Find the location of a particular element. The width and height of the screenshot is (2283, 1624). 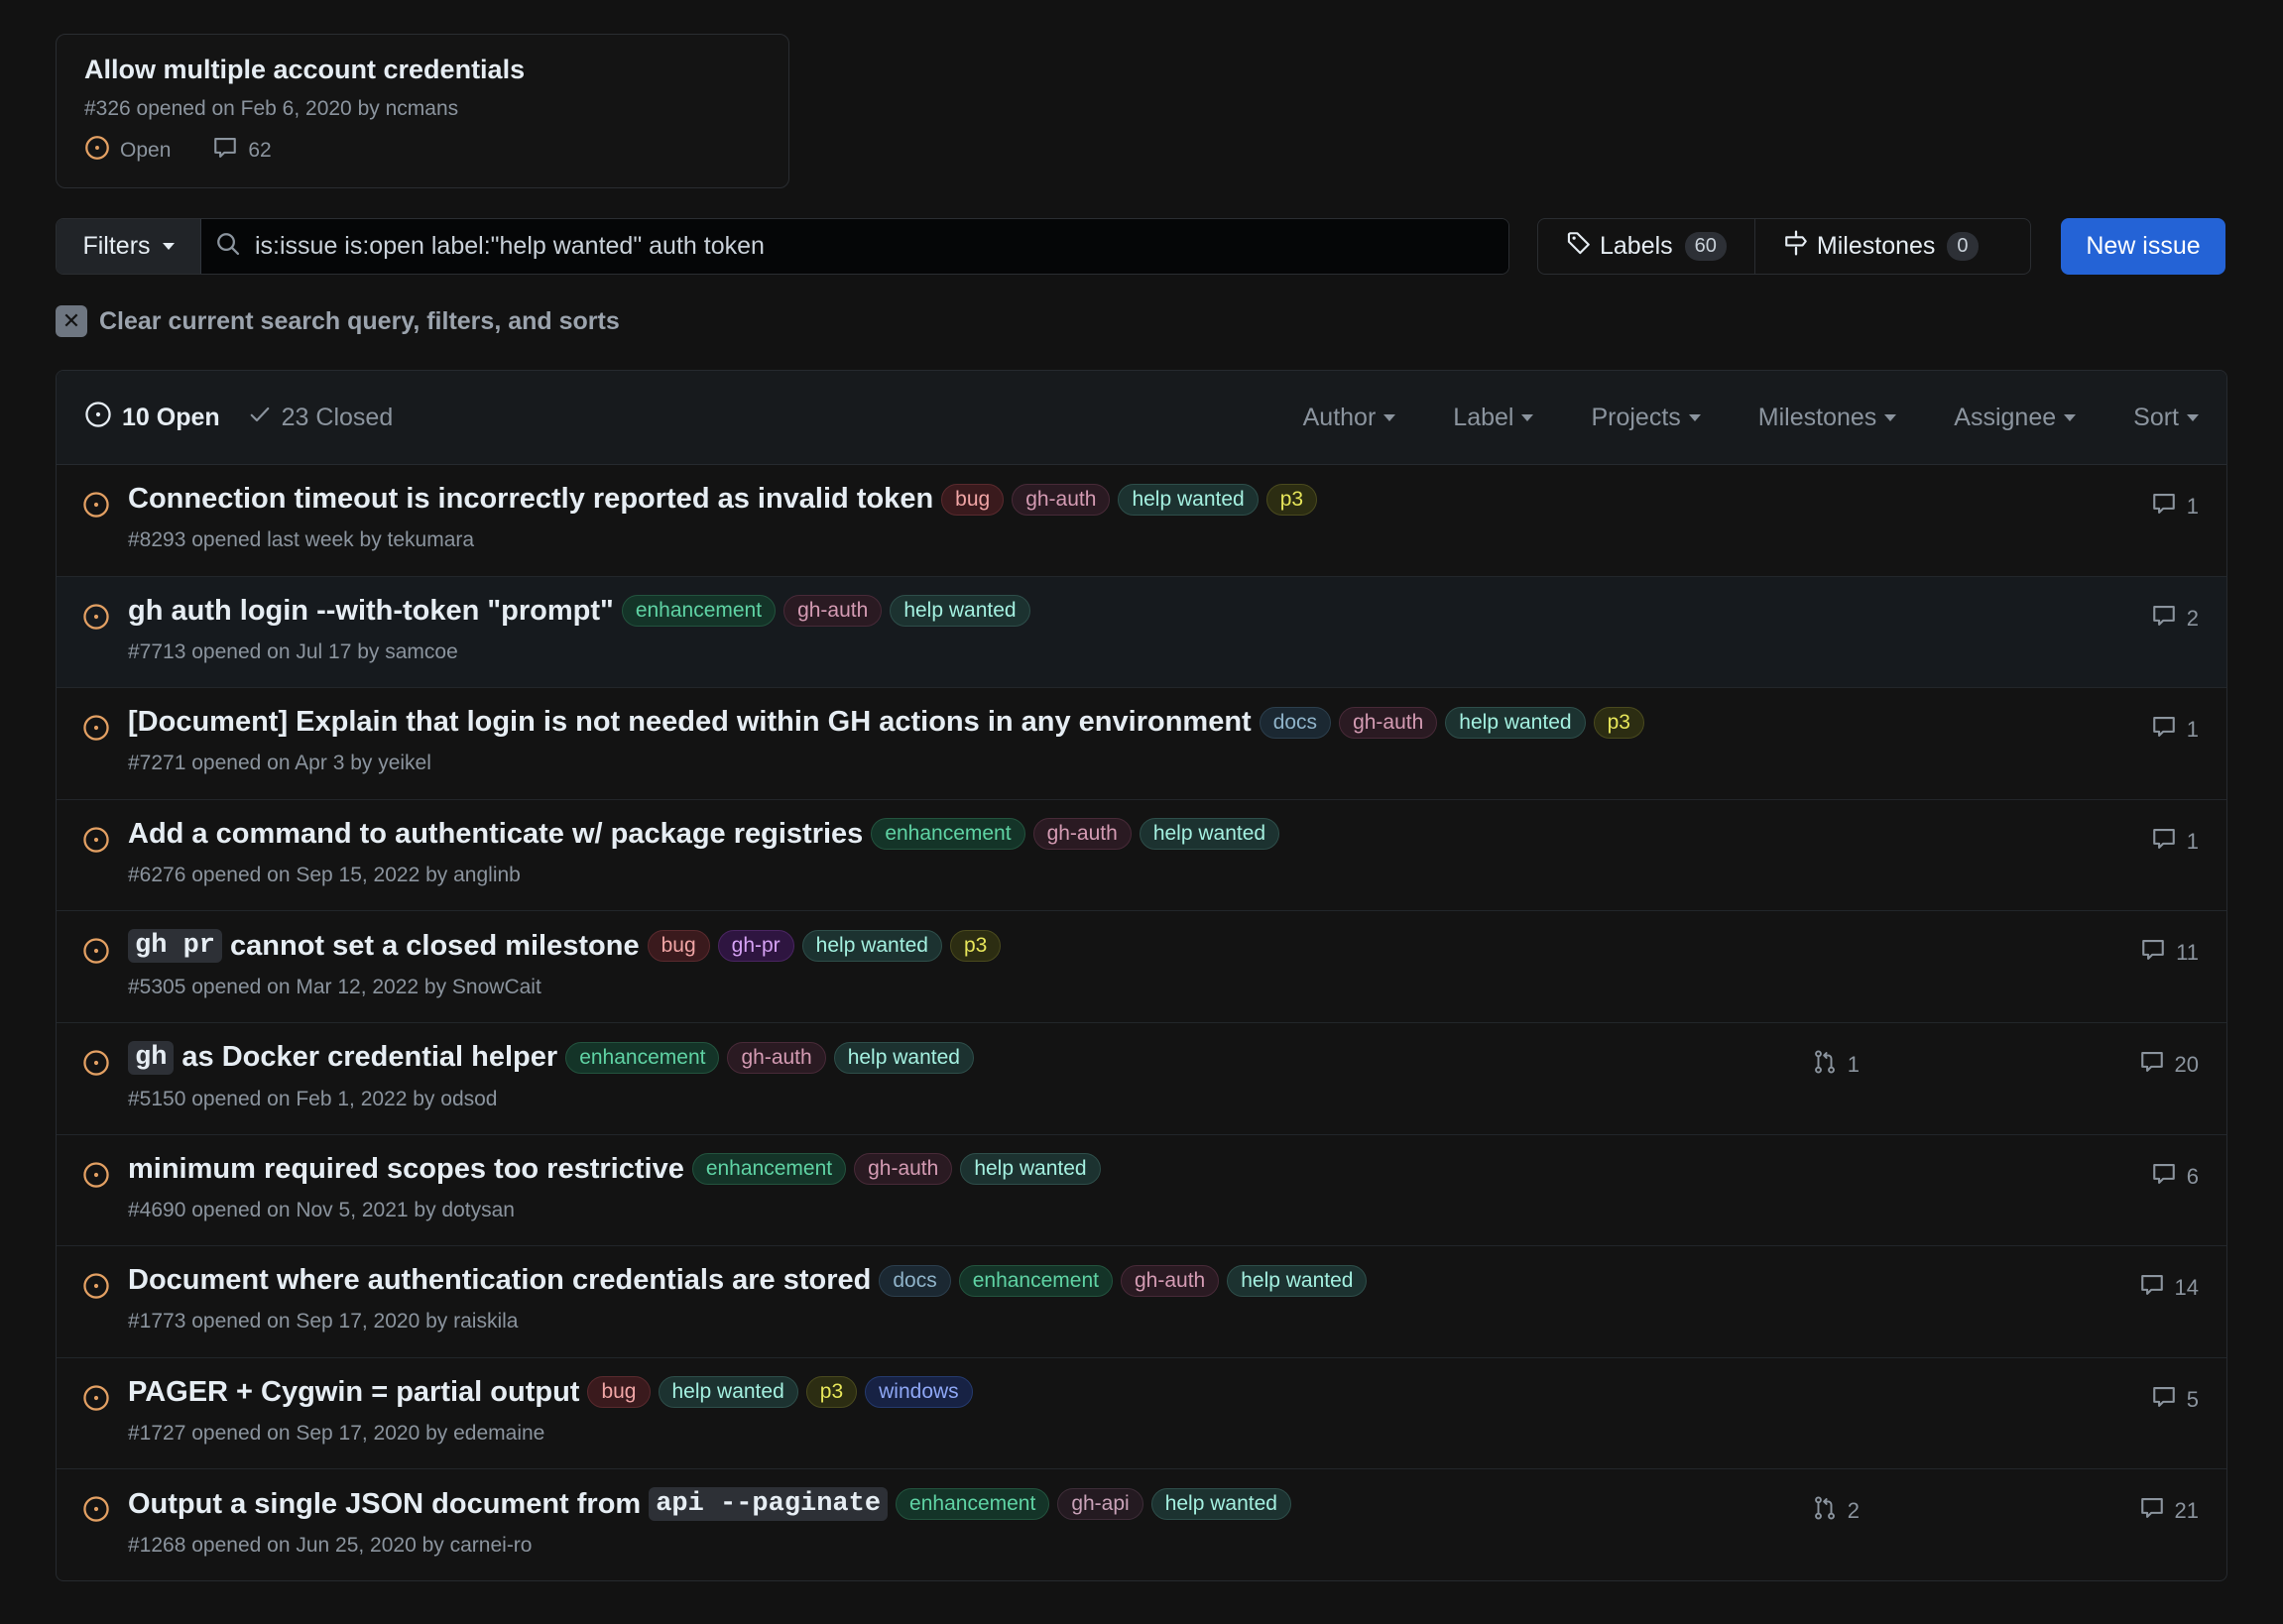

comments-link: 2 is located at coordinates (2175, 619).